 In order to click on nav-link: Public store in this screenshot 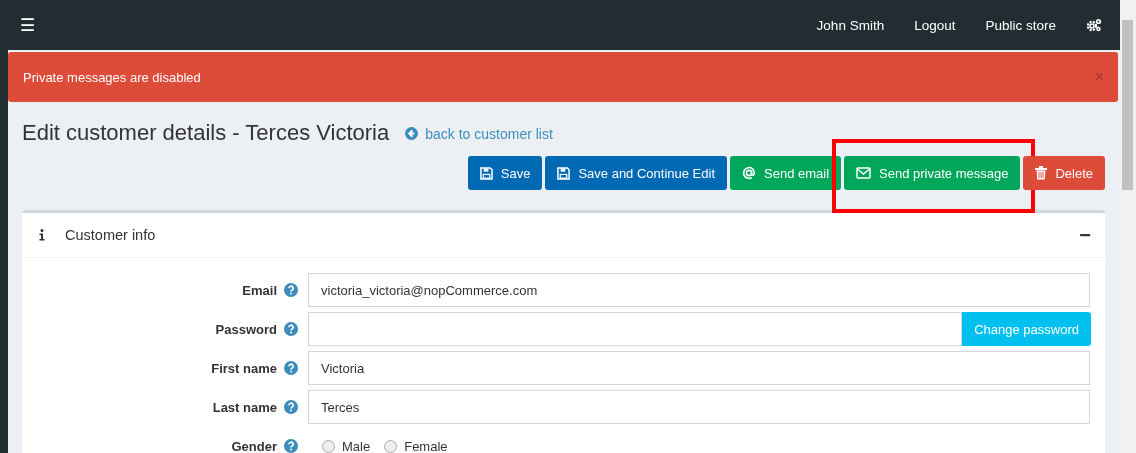, I will do `click(1020, 25)`.